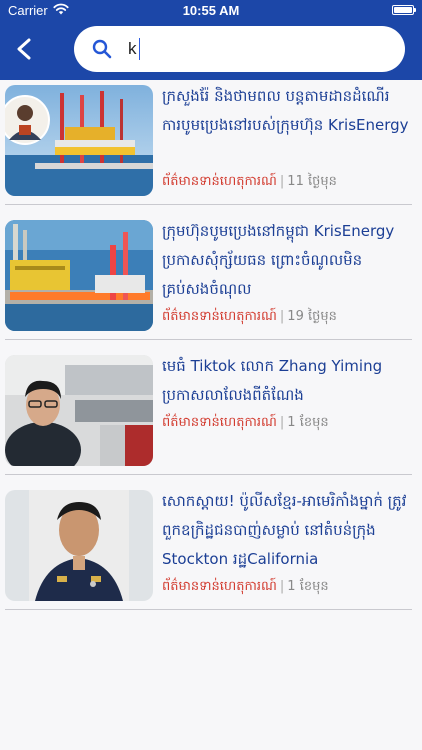  Describe the element at coordinates (404, 10) in the screenshot. I see `battery-icon` at that location.